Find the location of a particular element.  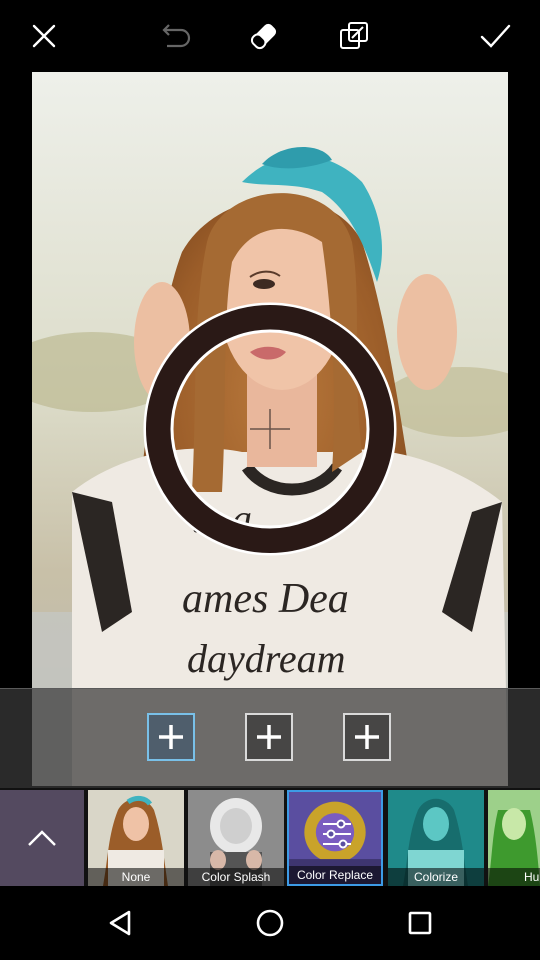

crosshair-icon is located at coordinates (270, 429).